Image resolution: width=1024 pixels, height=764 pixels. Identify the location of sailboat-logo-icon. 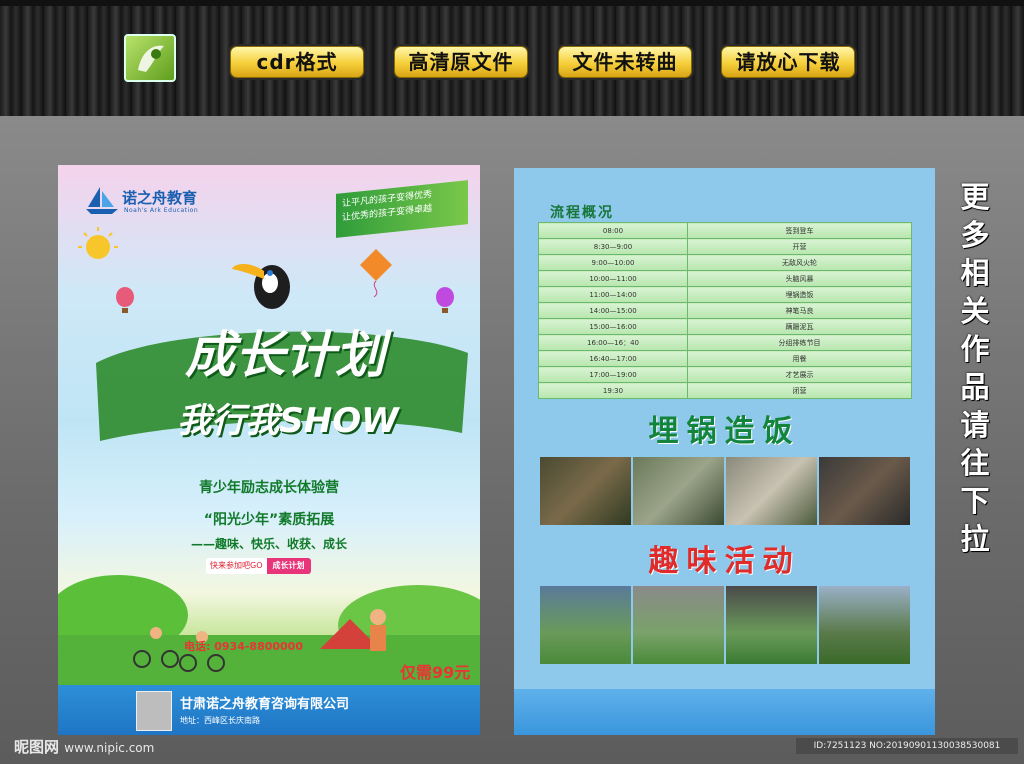
(102, 200).